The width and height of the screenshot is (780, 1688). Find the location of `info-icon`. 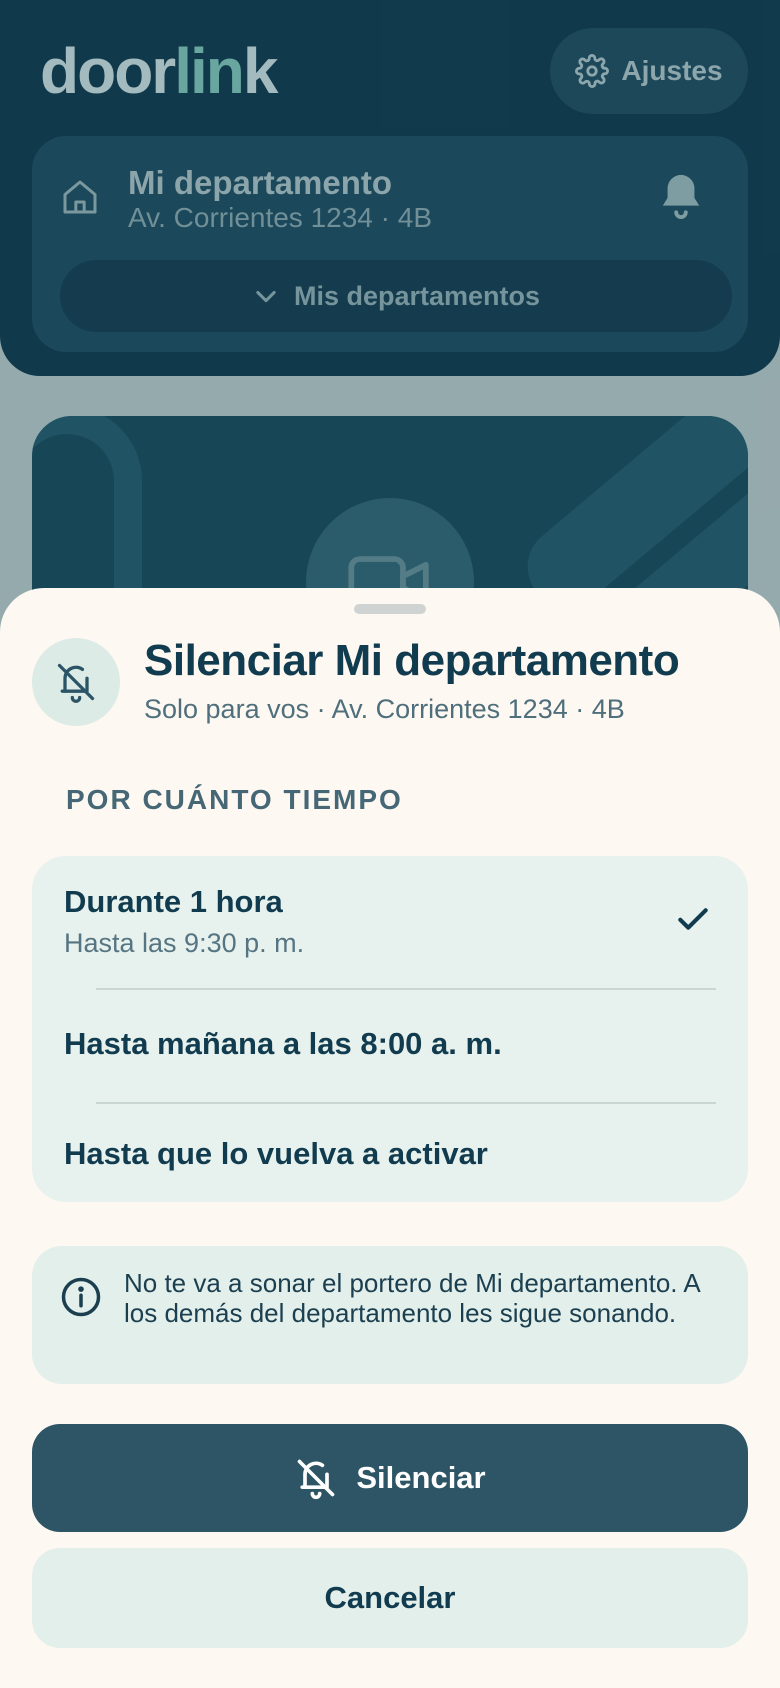

info-icon is located at coordinates (81, 1297).